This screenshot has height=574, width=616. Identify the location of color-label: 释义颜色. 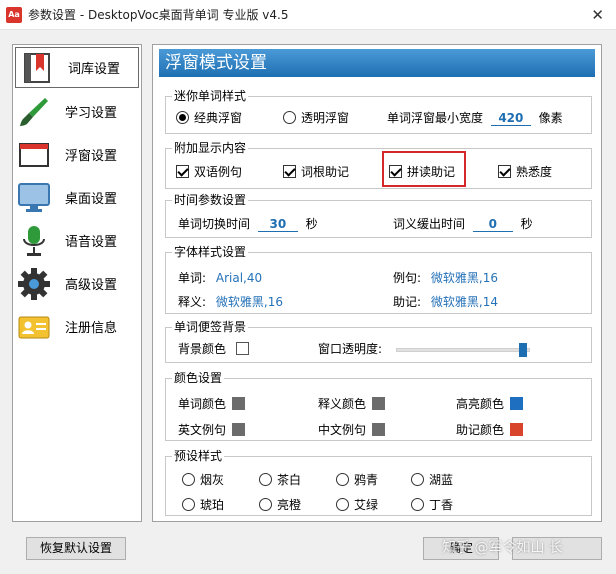
(342, 404).